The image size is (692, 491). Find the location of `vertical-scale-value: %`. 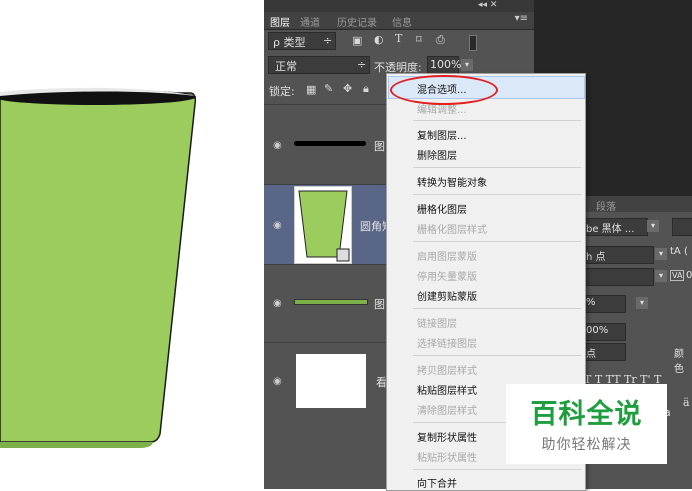

vertical-scale-value: % is located at coordinates (591, 302).